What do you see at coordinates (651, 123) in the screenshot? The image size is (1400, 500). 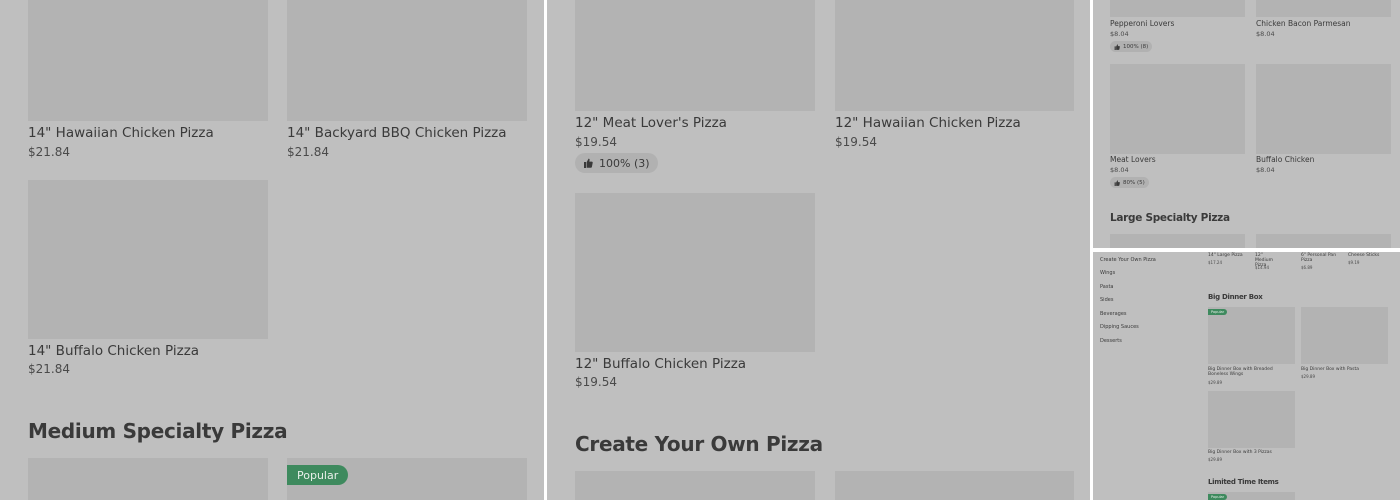 I see `menu-item-name: 12" Meat Lover's Pizza` at bounding box center [651, 123].